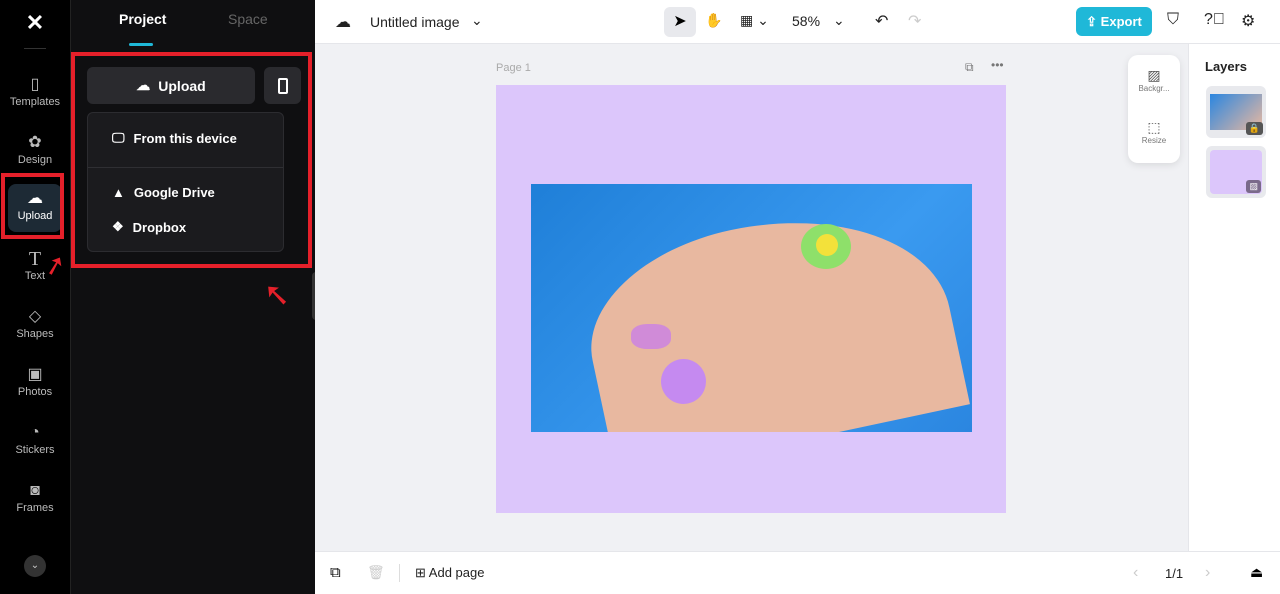 Image resolution: width=1280 pixels, height=594 pixels. What do you see at coordinates (1154, 127) in the screenshot?
I see `resize-icon: ⬚` at bounding box center [1154, 127].